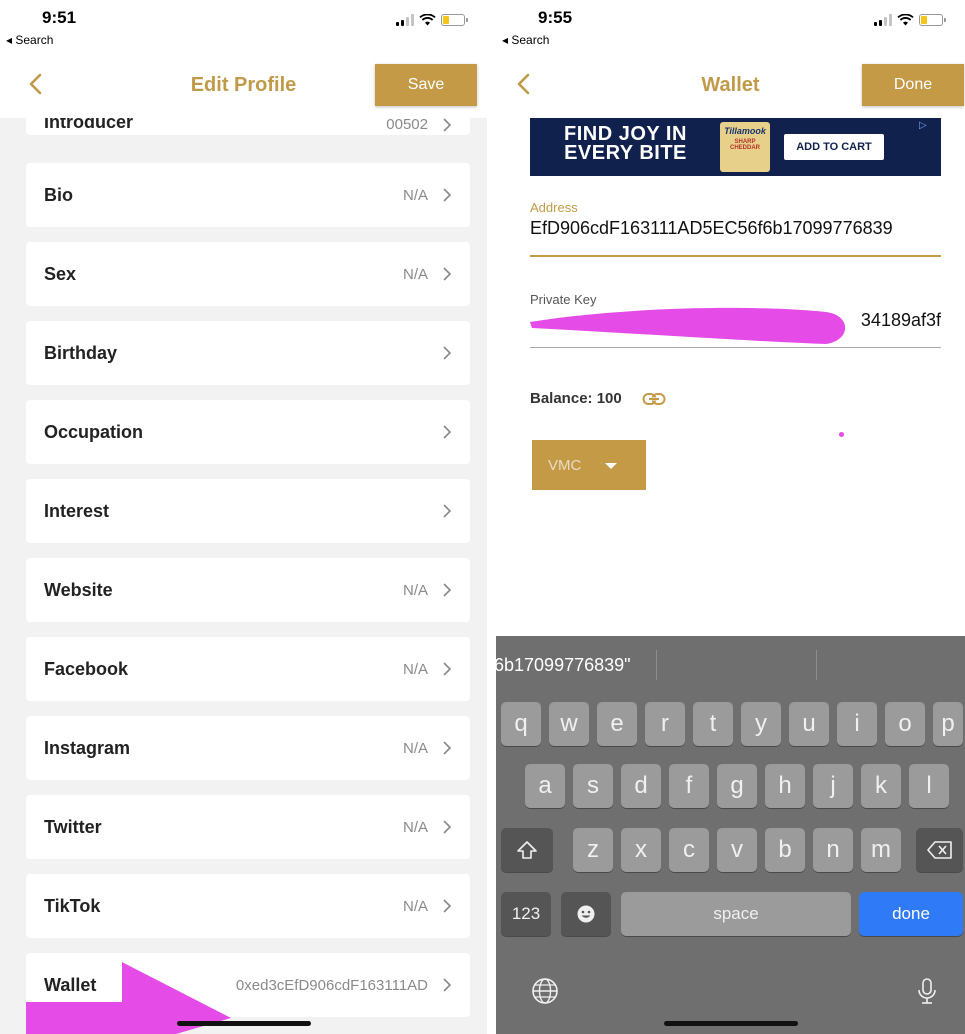 This screenshot has width=965, height=1034. What do you see at coordinates (689, 786) in the screenshot?
I see `key-f: f` at bounding box center [689, 786].